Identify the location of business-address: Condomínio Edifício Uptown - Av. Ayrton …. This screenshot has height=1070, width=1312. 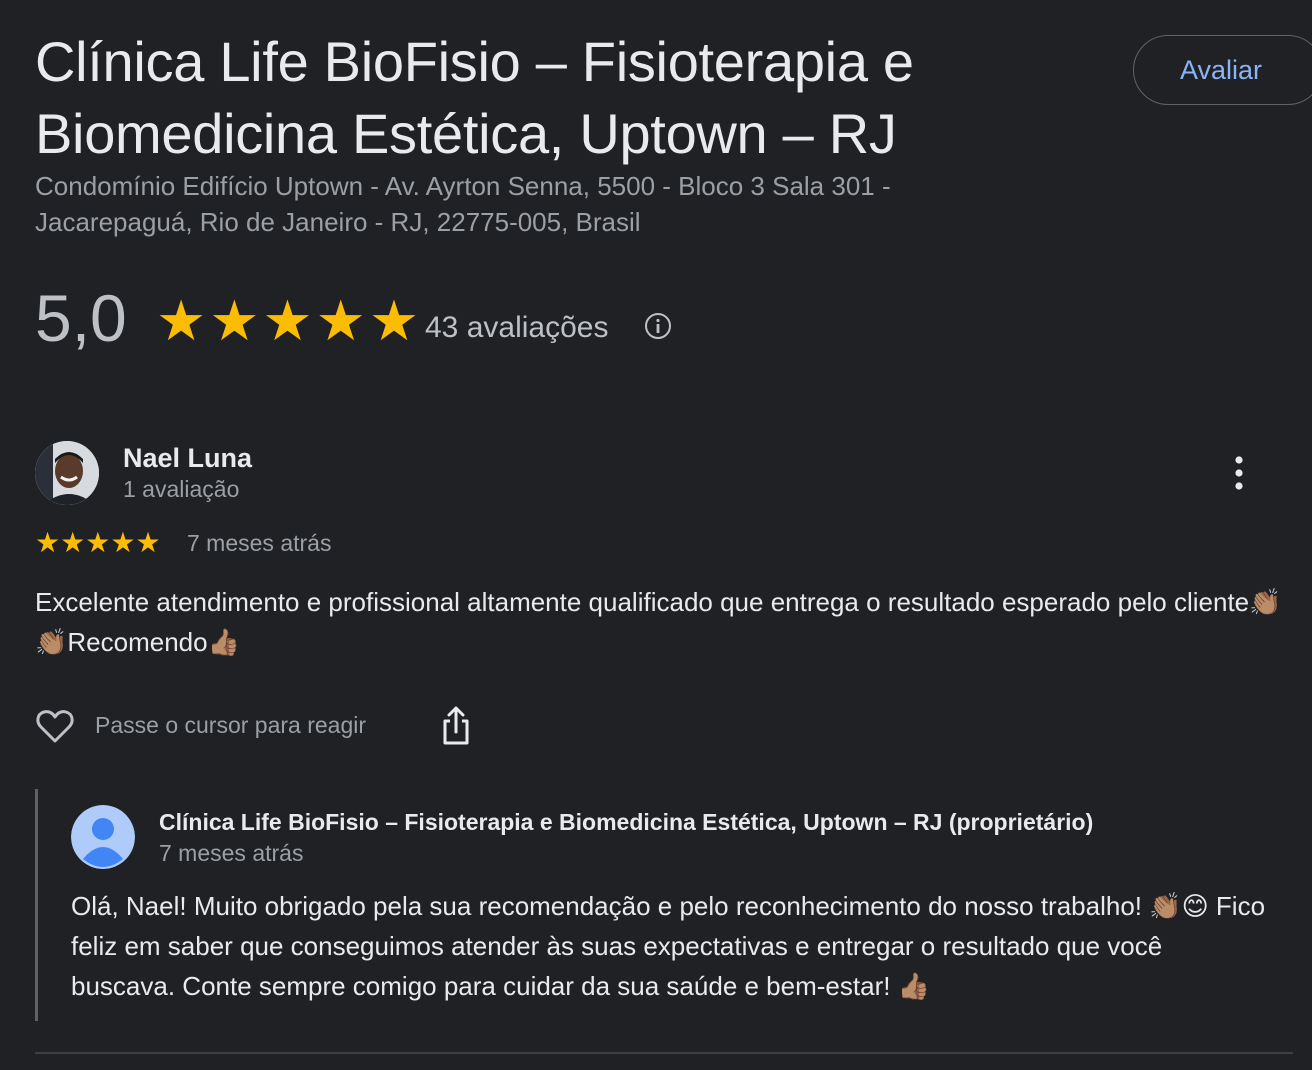
(463, 204).